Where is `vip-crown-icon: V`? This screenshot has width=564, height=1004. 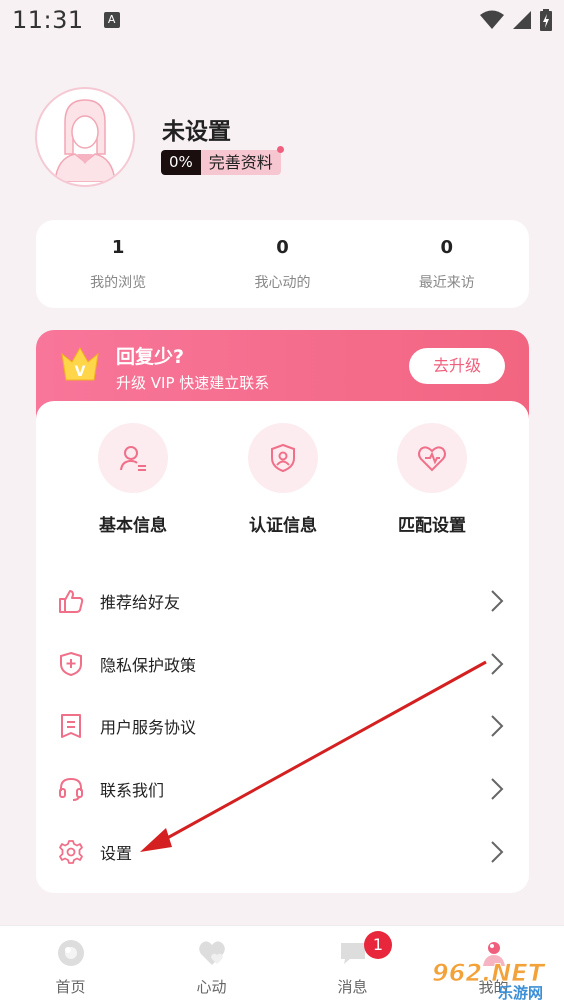
vip-crown-icon: V is located at coordinates (80, 363).